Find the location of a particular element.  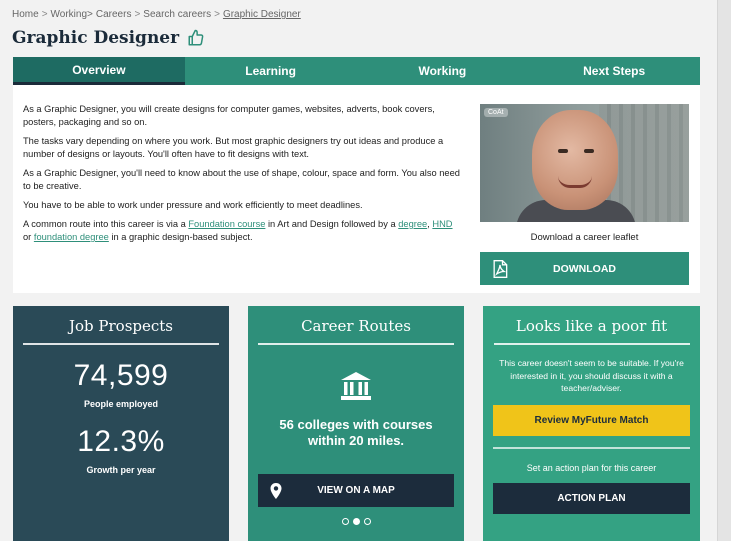

growth-value: 12.3% is located at coordinates (121, 441).